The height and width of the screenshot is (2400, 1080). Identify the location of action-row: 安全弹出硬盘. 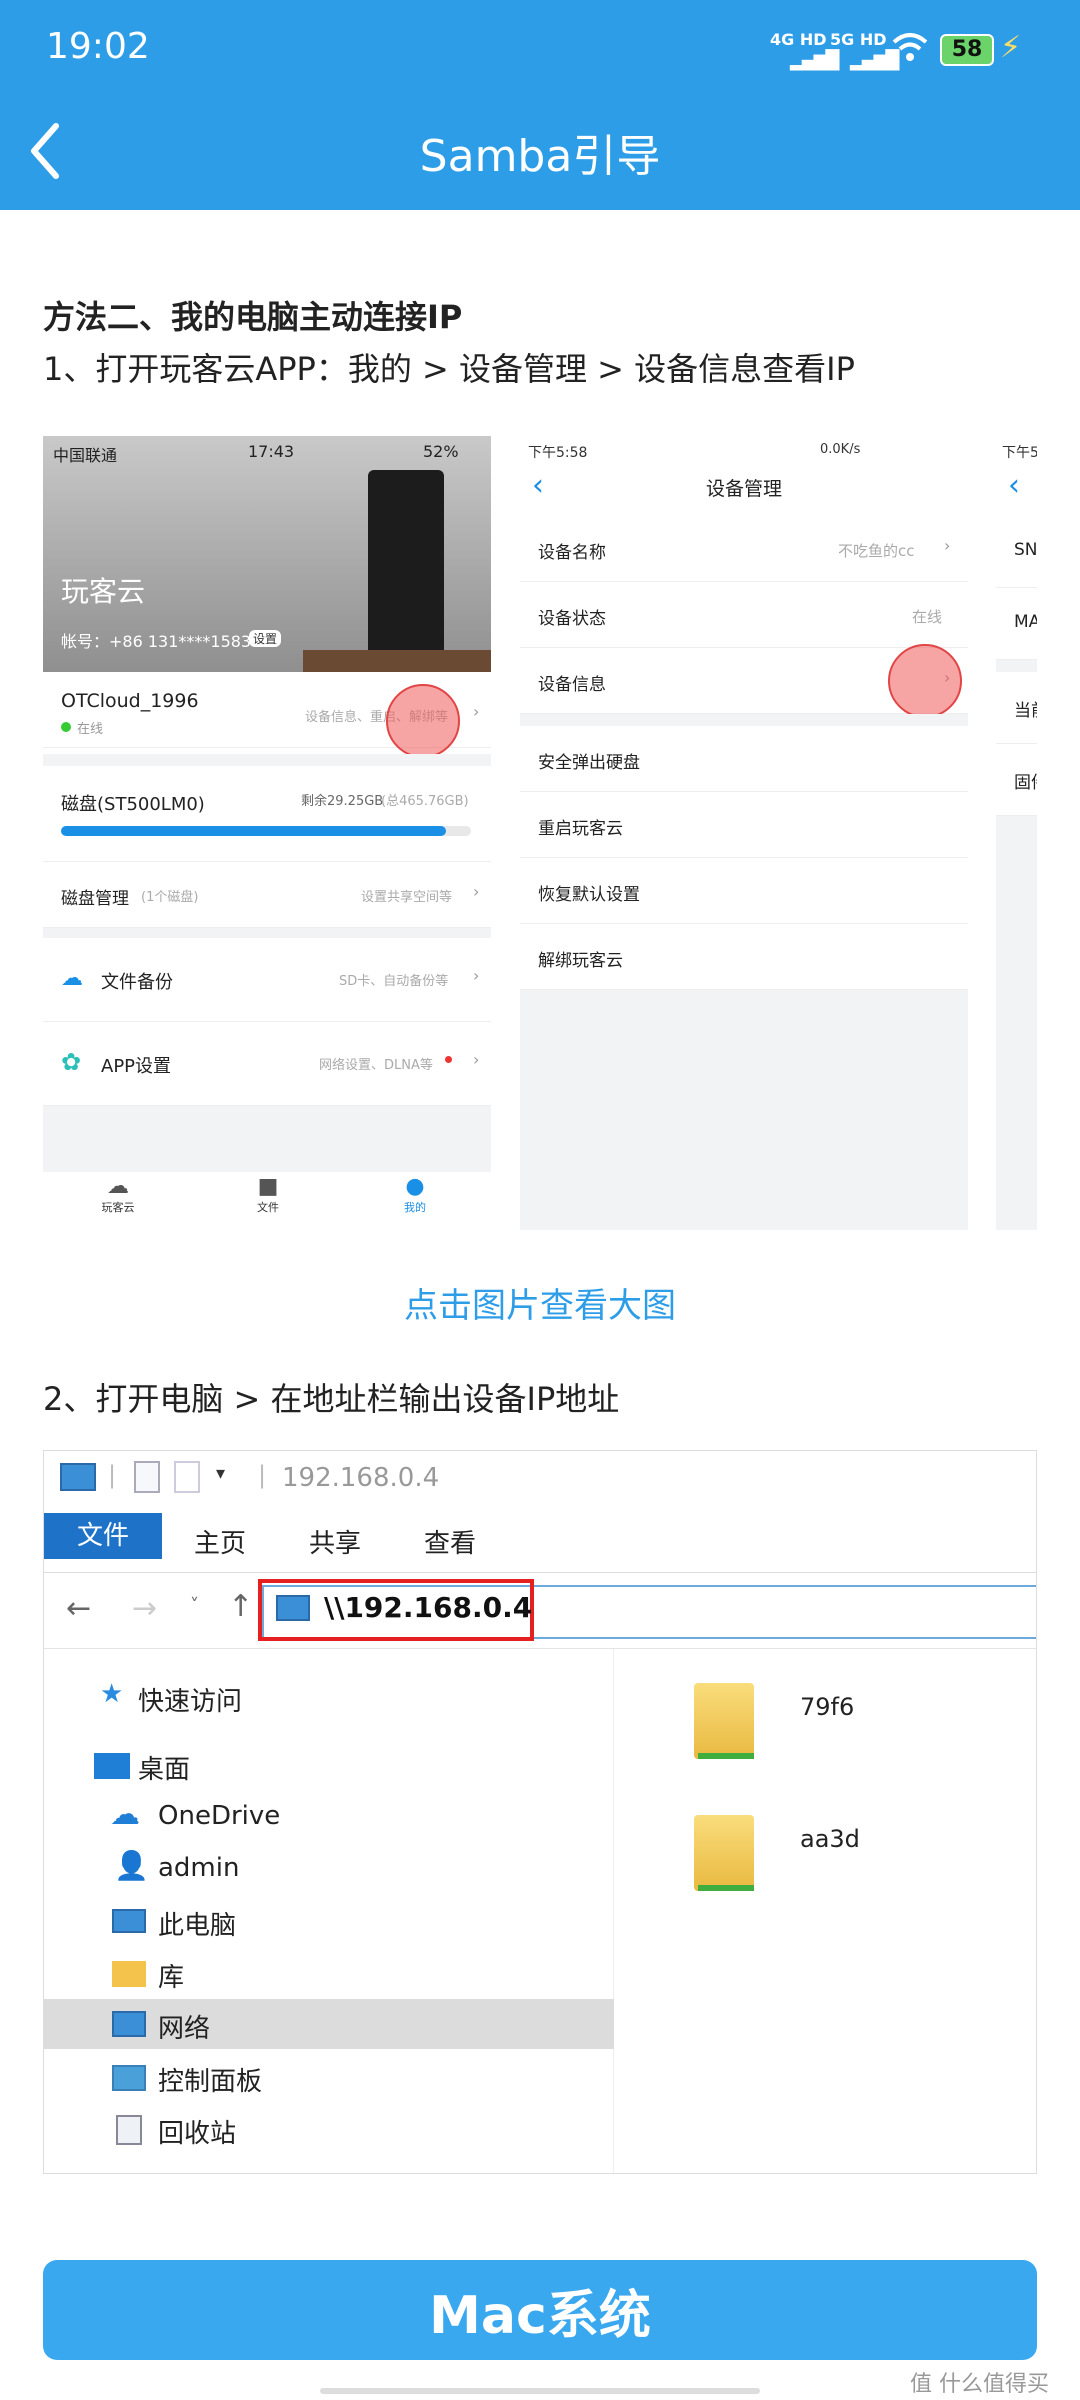
(744, 759).